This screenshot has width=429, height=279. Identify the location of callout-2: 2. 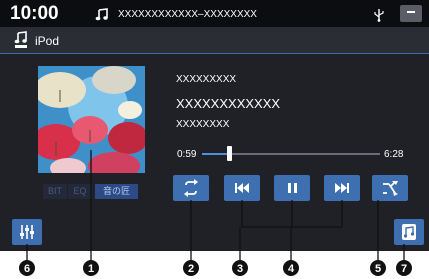
(191, 268).